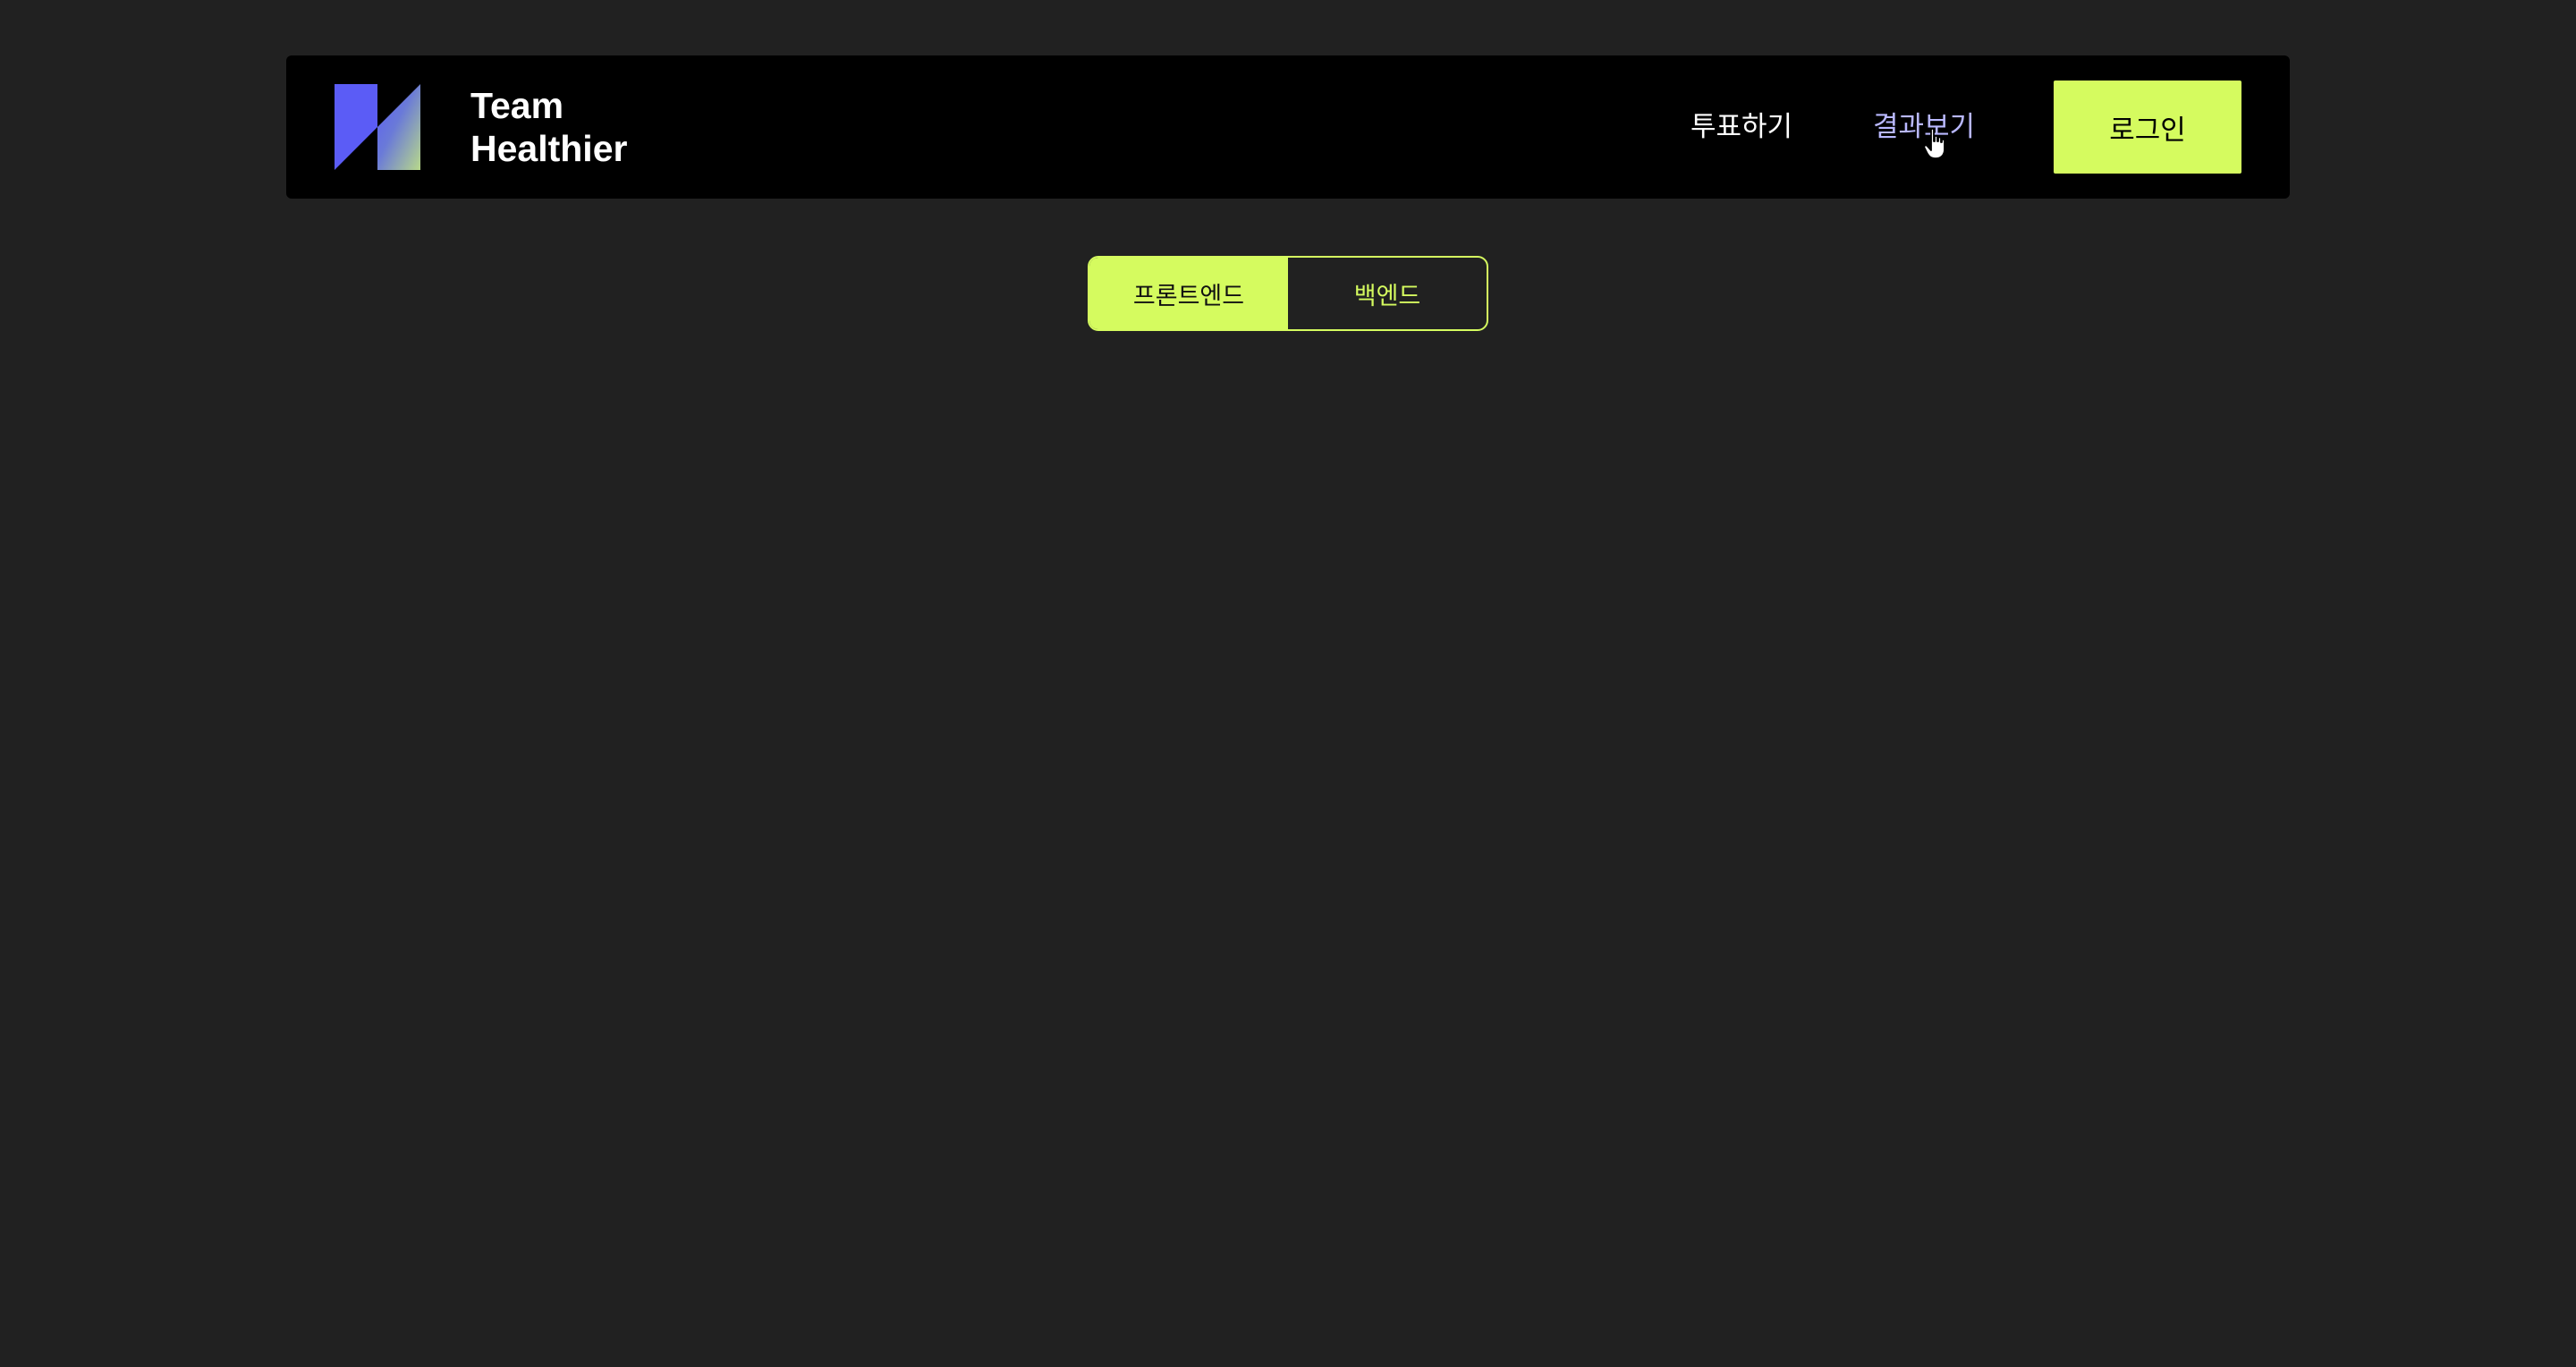  I want to click on brand-name-line1: Team, so click(517, 105).